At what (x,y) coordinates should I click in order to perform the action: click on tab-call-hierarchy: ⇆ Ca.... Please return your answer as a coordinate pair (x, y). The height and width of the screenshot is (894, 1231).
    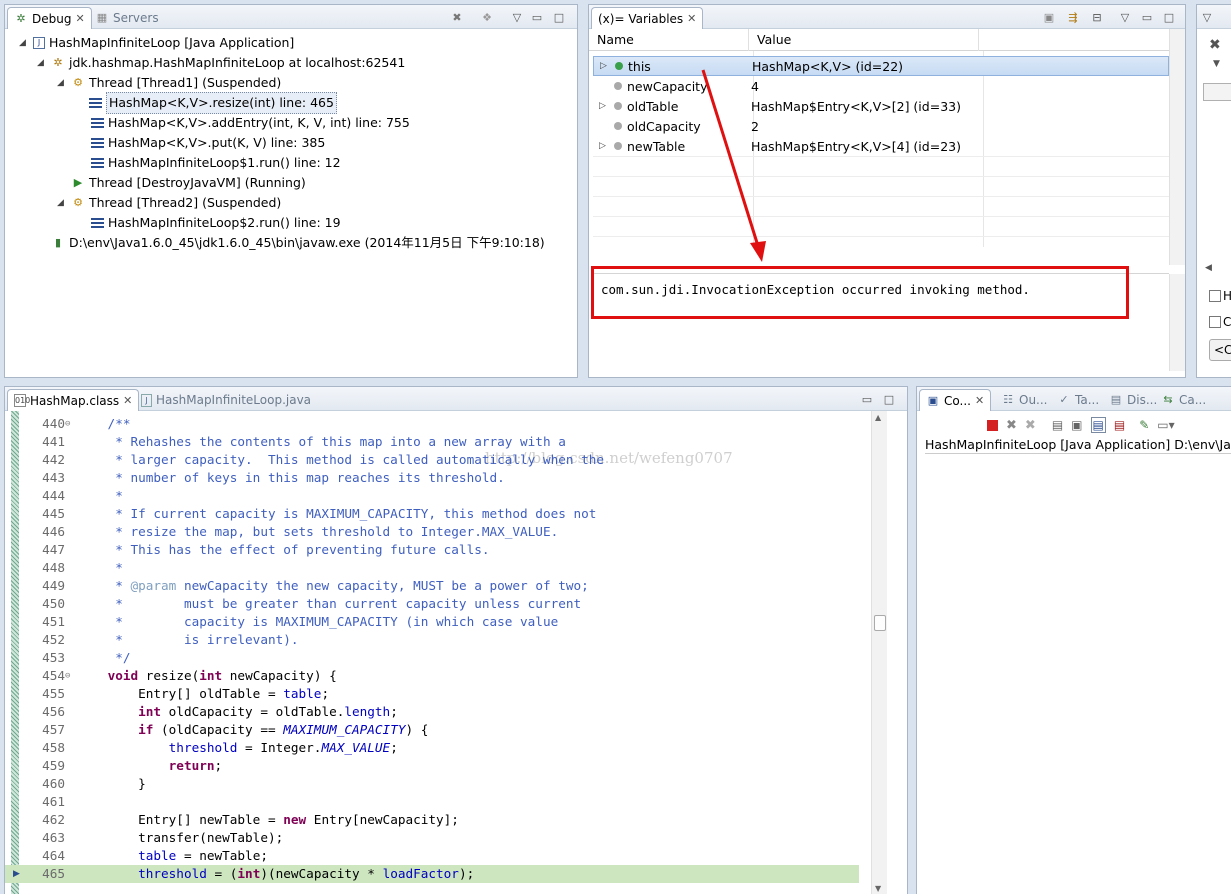
    Looking at the image, I should click on (1183, 400).